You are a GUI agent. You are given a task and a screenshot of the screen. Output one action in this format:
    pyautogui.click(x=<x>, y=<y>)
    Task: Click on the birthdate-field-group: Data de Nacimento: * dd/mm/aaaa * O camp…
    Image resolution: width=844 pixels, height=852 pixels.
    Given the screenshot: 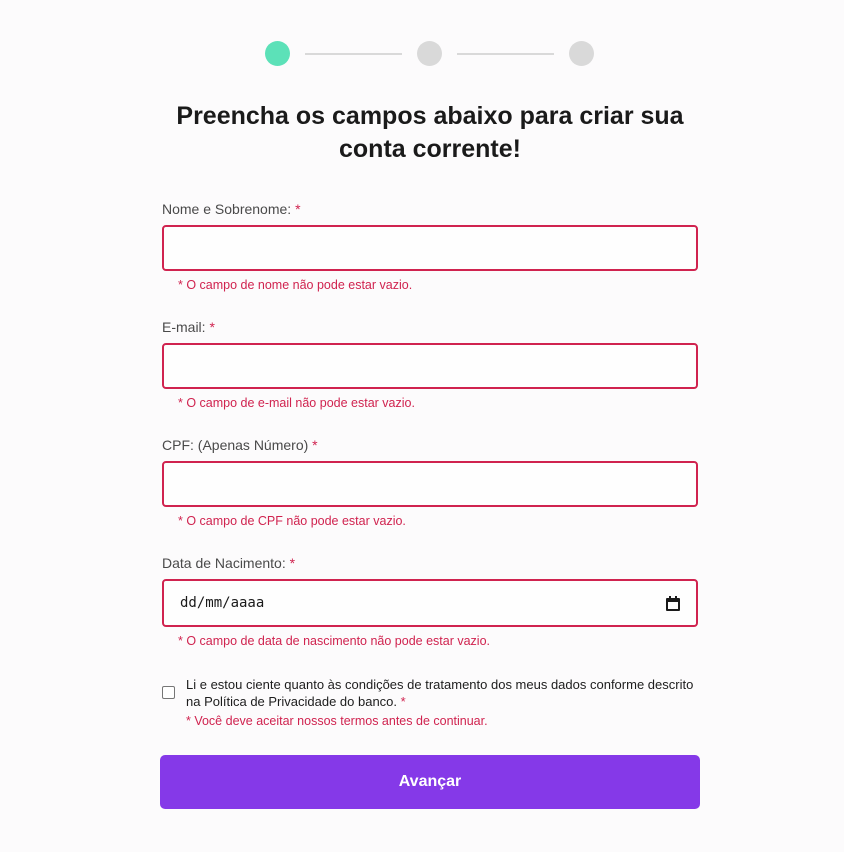 What is the action you would take?
    pyautogui.click(x=430, y=601)
    